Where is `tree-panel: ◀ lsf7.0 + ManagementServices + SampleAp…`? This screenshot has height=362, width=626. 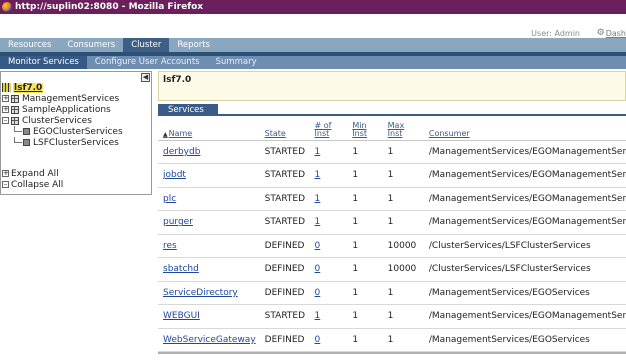 tree-panel: ◀ lsf7.0 + ManagementServices + SampleAp… is located at coordinates (76, 133).